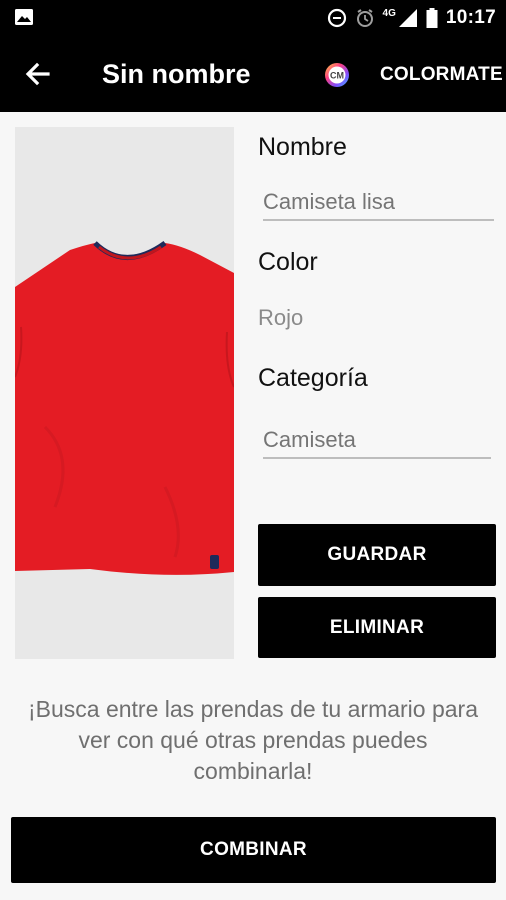  Describe the element at coordinates (364, 18) in the screenshot. I see `alarm-icon` at that location.